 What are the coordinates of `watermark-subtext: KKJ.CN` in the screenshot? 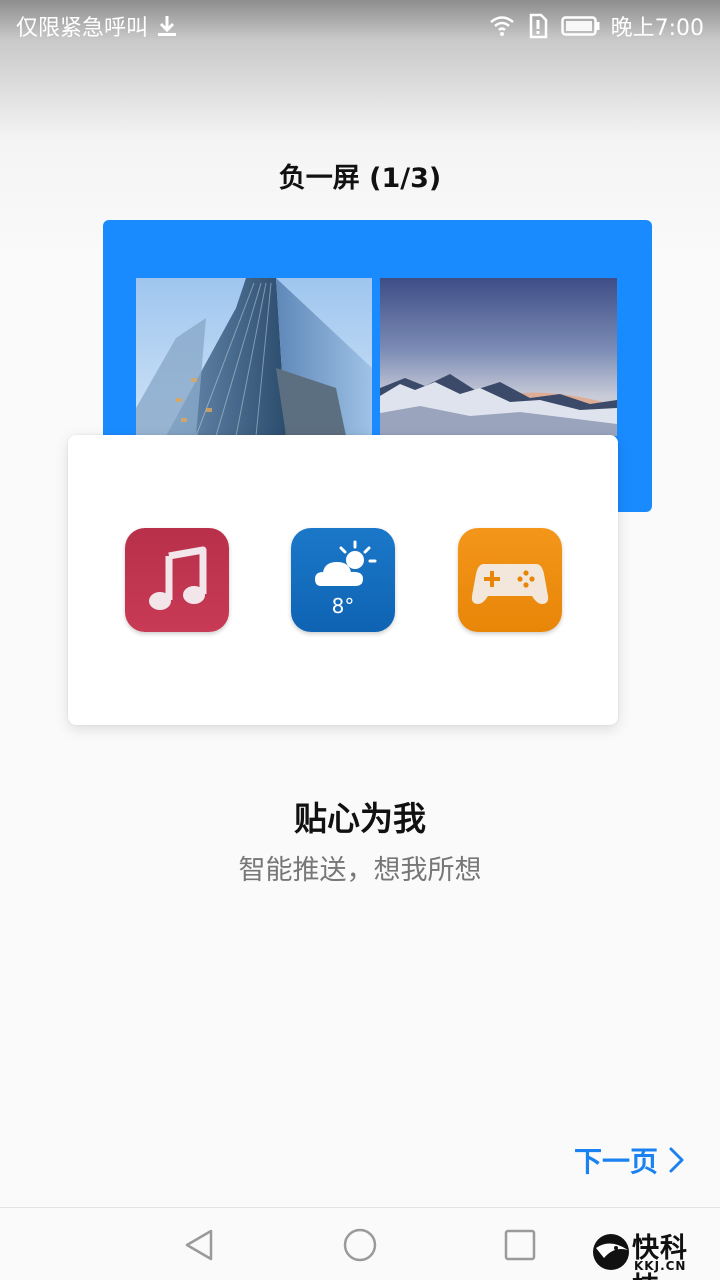 It's located at (660, 1266).